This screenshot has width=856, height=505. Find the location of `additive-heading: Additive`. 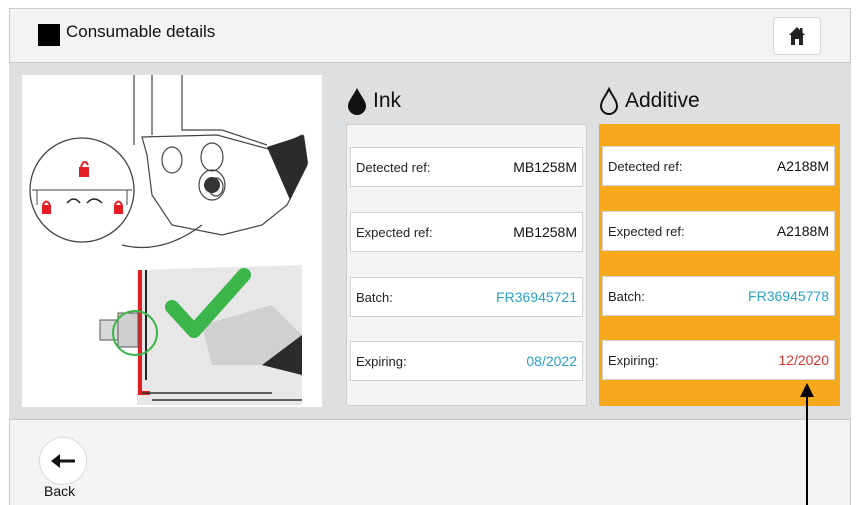

additive-heading: Additive is located at coordinates (649, 101).